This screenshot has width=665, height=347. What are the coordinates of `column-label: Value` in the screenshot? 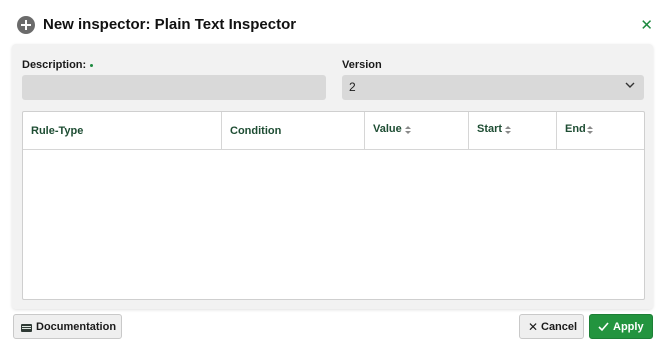 It's located at (387, 129).